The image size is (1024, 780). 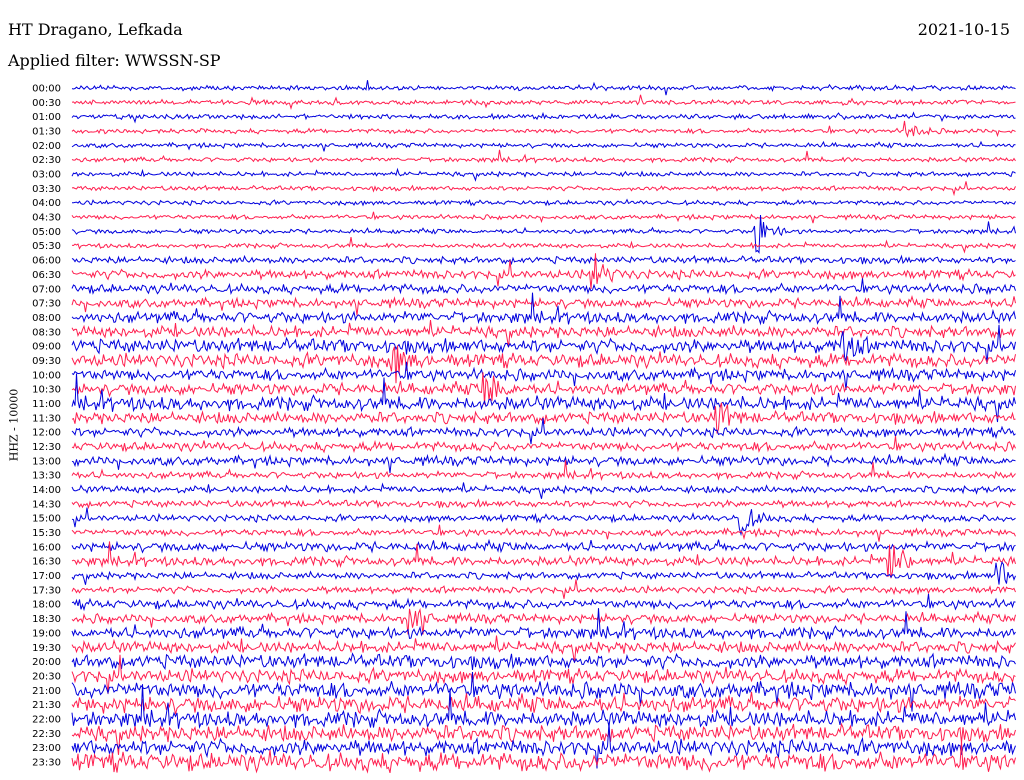 What do you see at coordinates (46, 504) in the screenshot?
I see `time-tick-label: 14:30` at bounding box center [46, 504].